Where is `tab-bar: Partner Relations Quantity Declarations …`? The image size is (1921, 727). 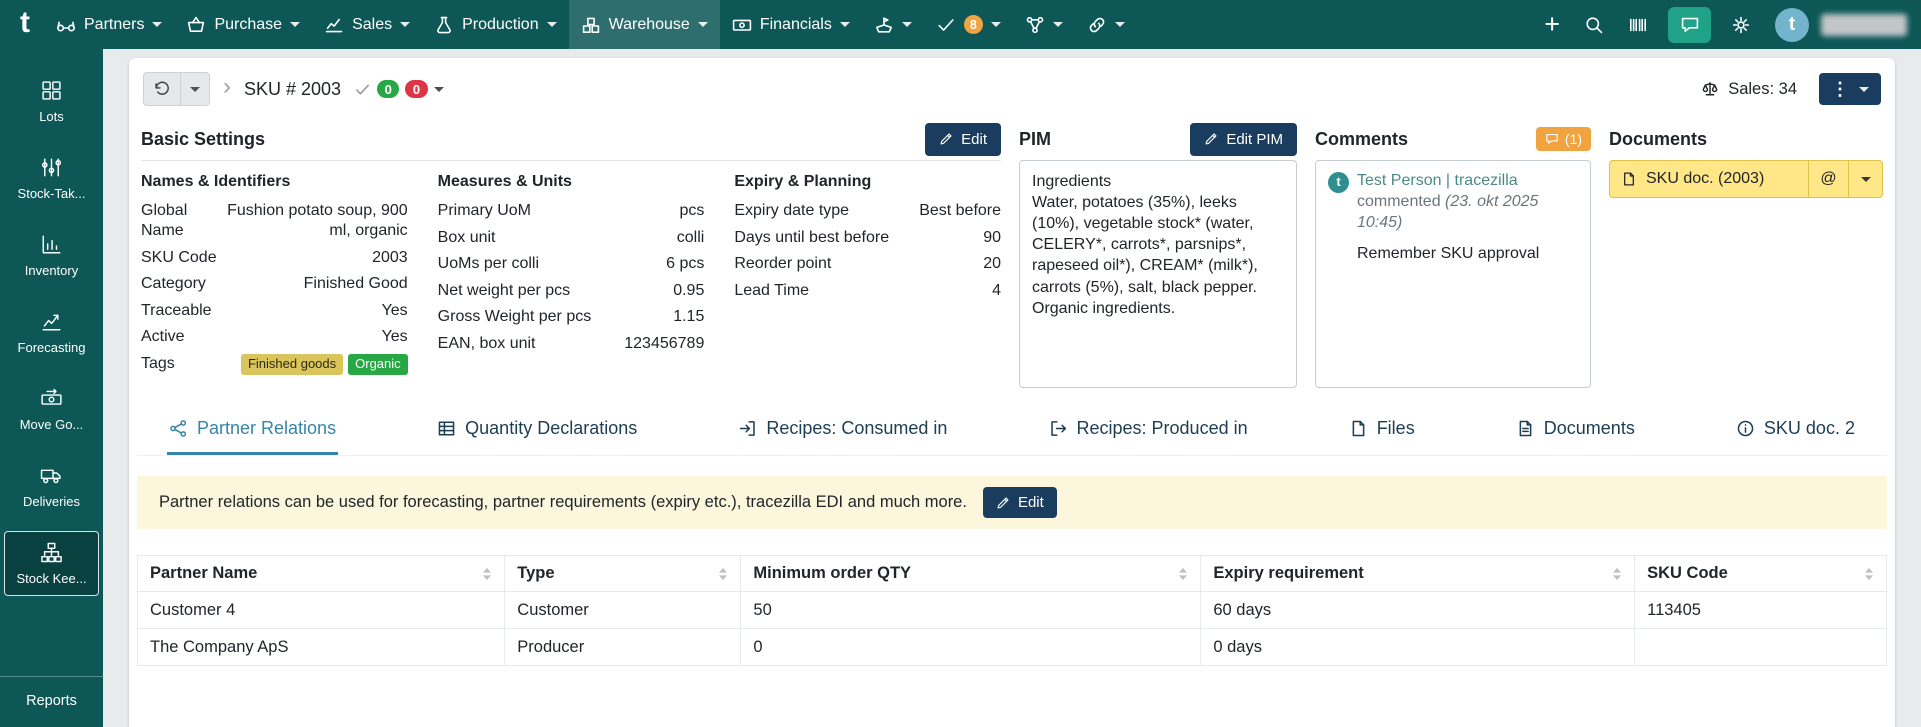 tab-bar: Partner Relations Quantity Declarations … is located at coordinates (1012, 432).